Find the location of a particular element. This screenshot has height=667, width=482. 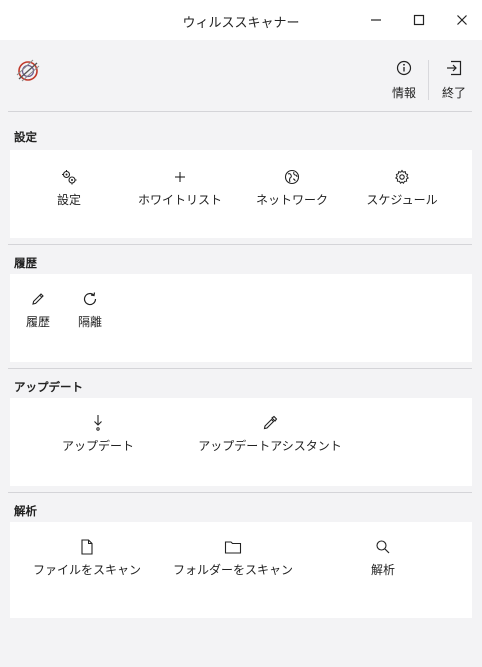

update-item-assistant: アップデートアシスタント is located at coordinates (270, 434).